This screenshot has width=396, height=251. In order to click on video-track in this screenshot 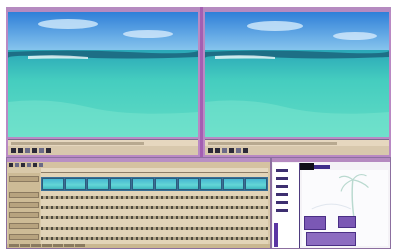, I will do `click(154, 184)`.